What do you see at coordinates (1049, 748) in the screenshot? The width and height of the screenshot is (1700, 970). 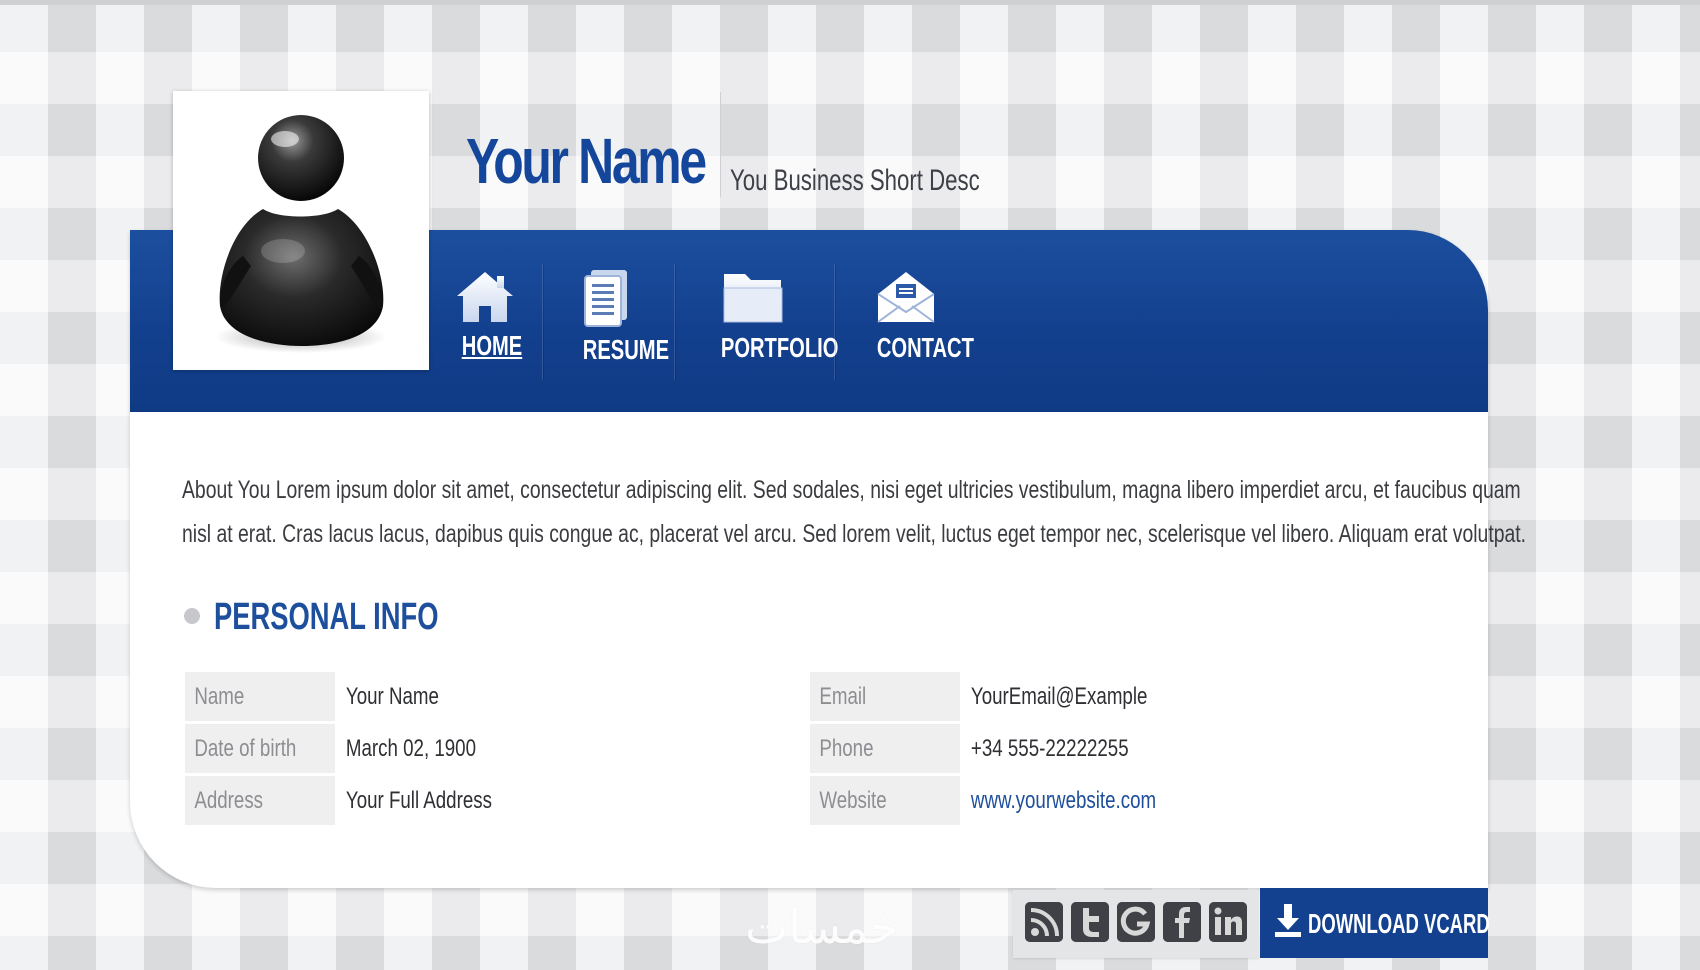 I see `info-value: +34 555-22222255` at bounding box center [1049, 748].